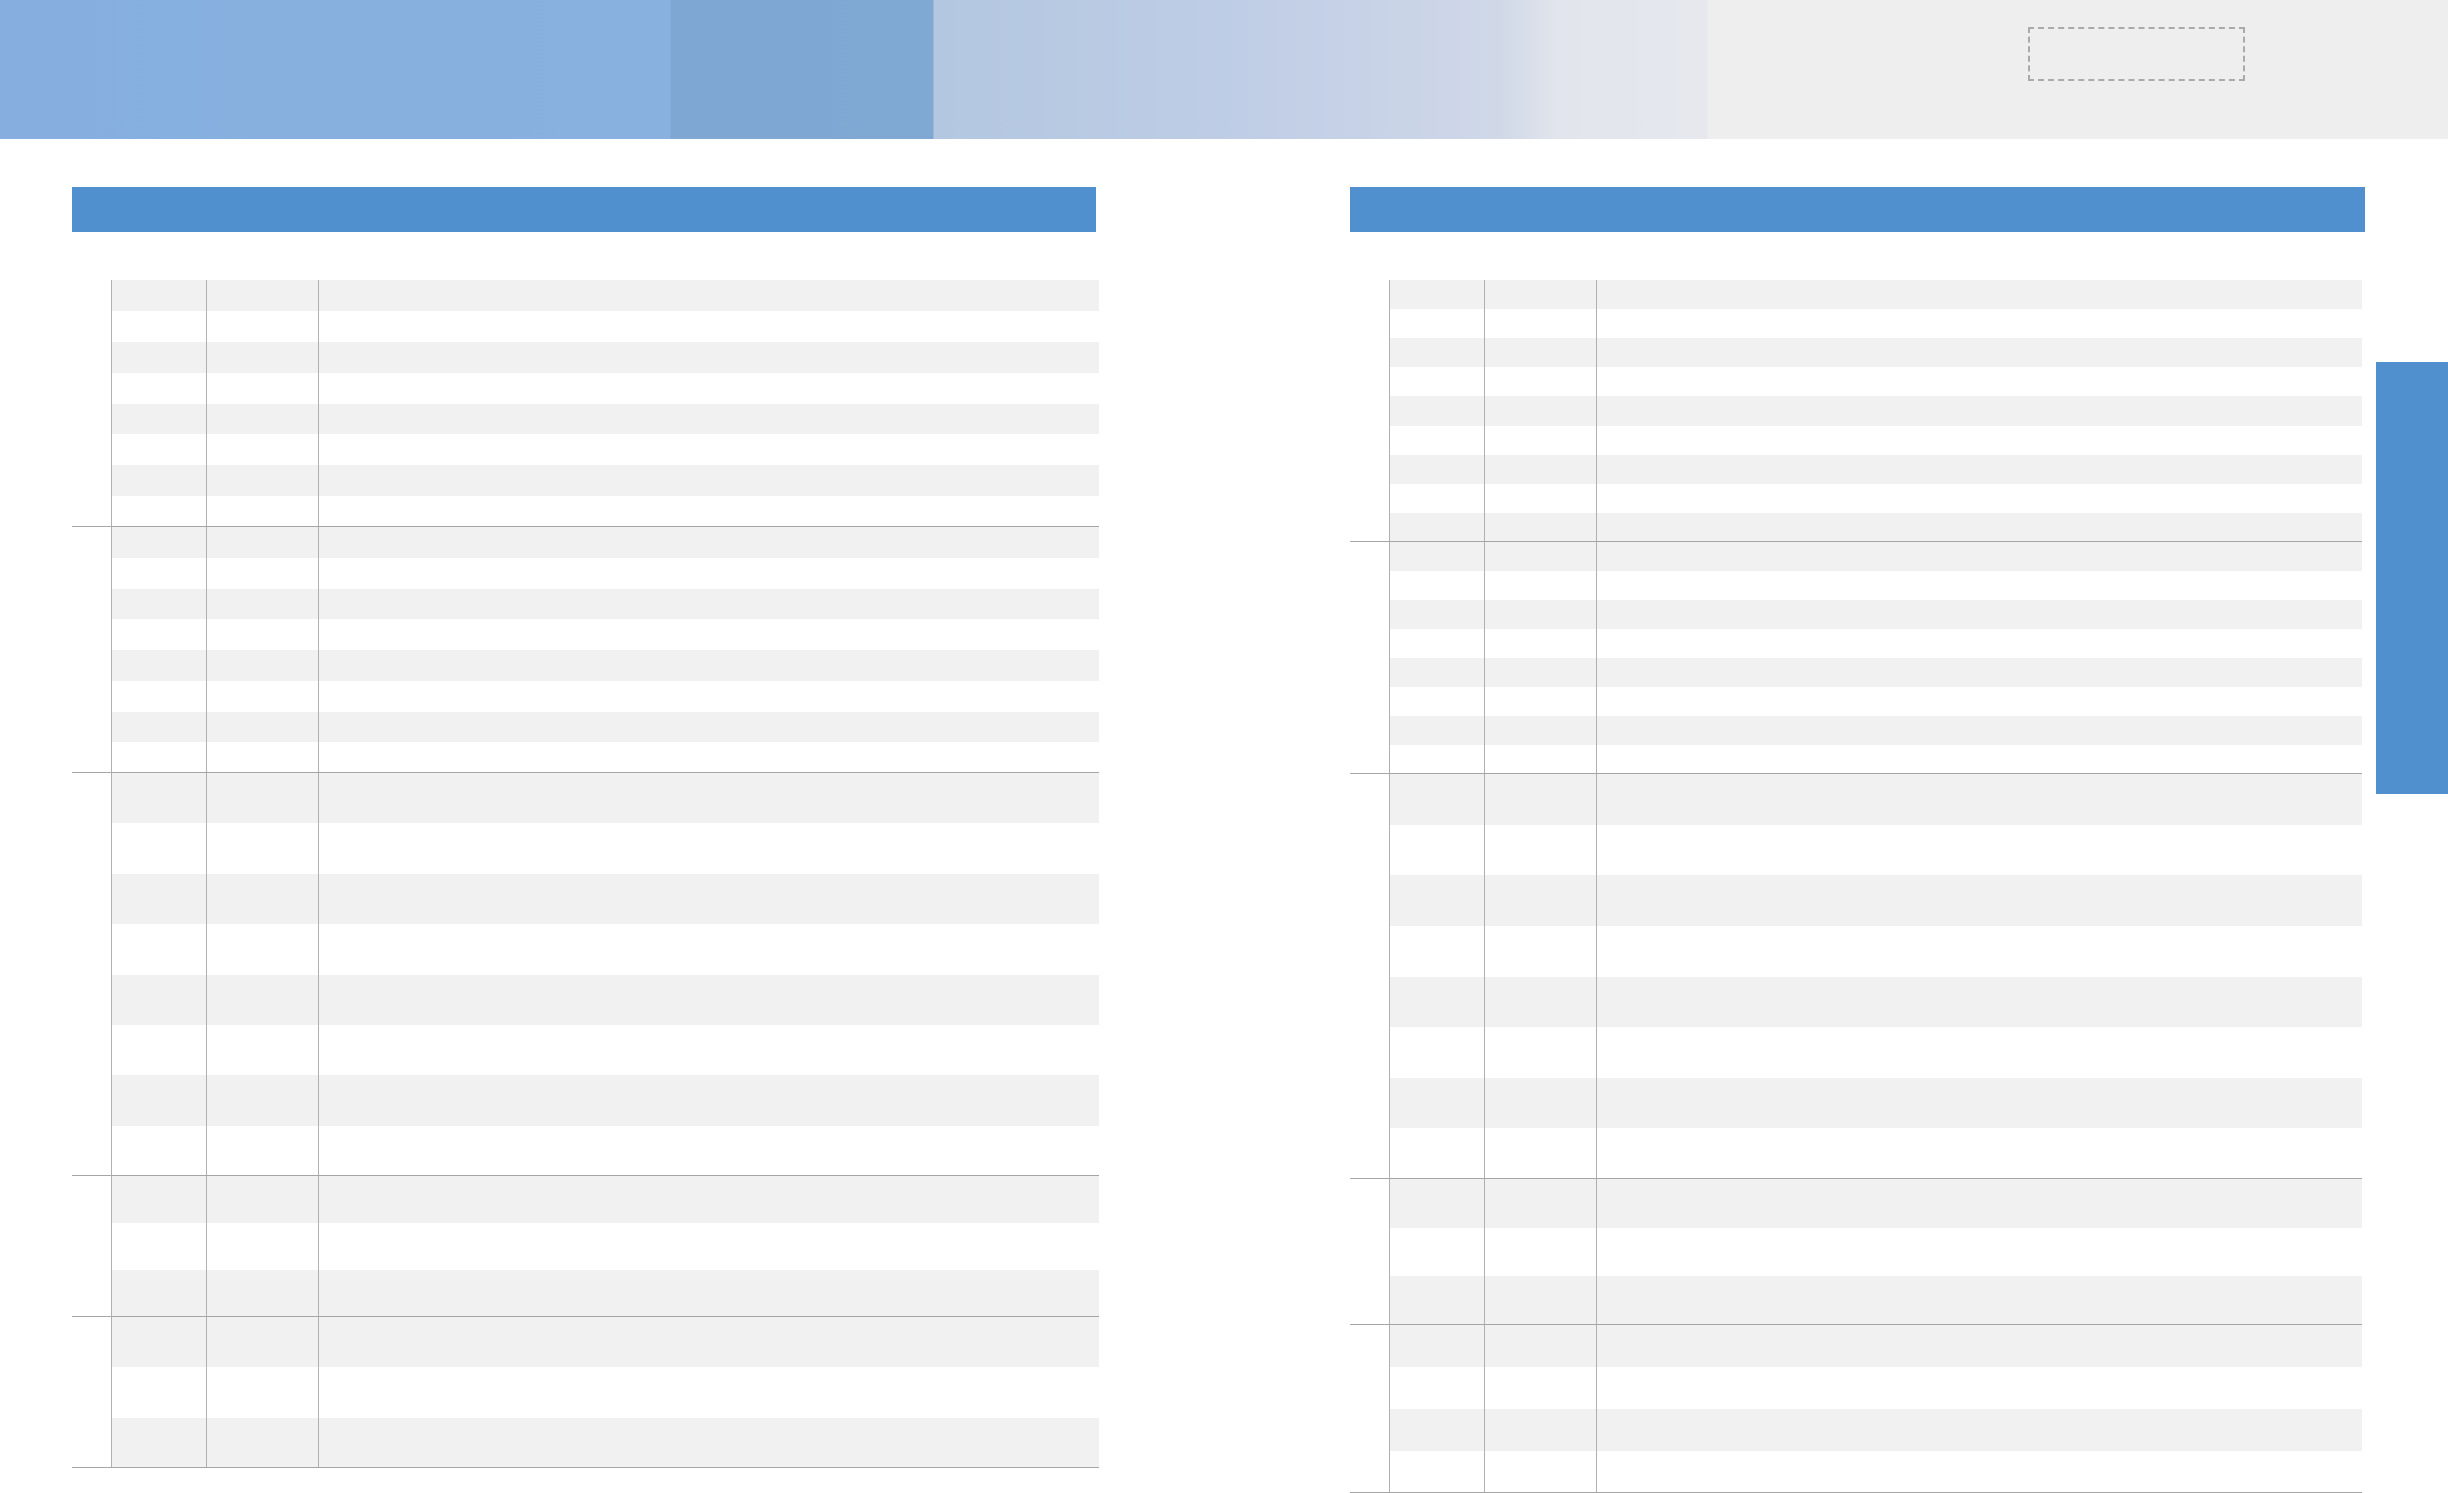 The image size is (2448, 1493). Describe the element at coordinates (2136, 54) in the screenshot. I see `label-placeholder-box` at that location.